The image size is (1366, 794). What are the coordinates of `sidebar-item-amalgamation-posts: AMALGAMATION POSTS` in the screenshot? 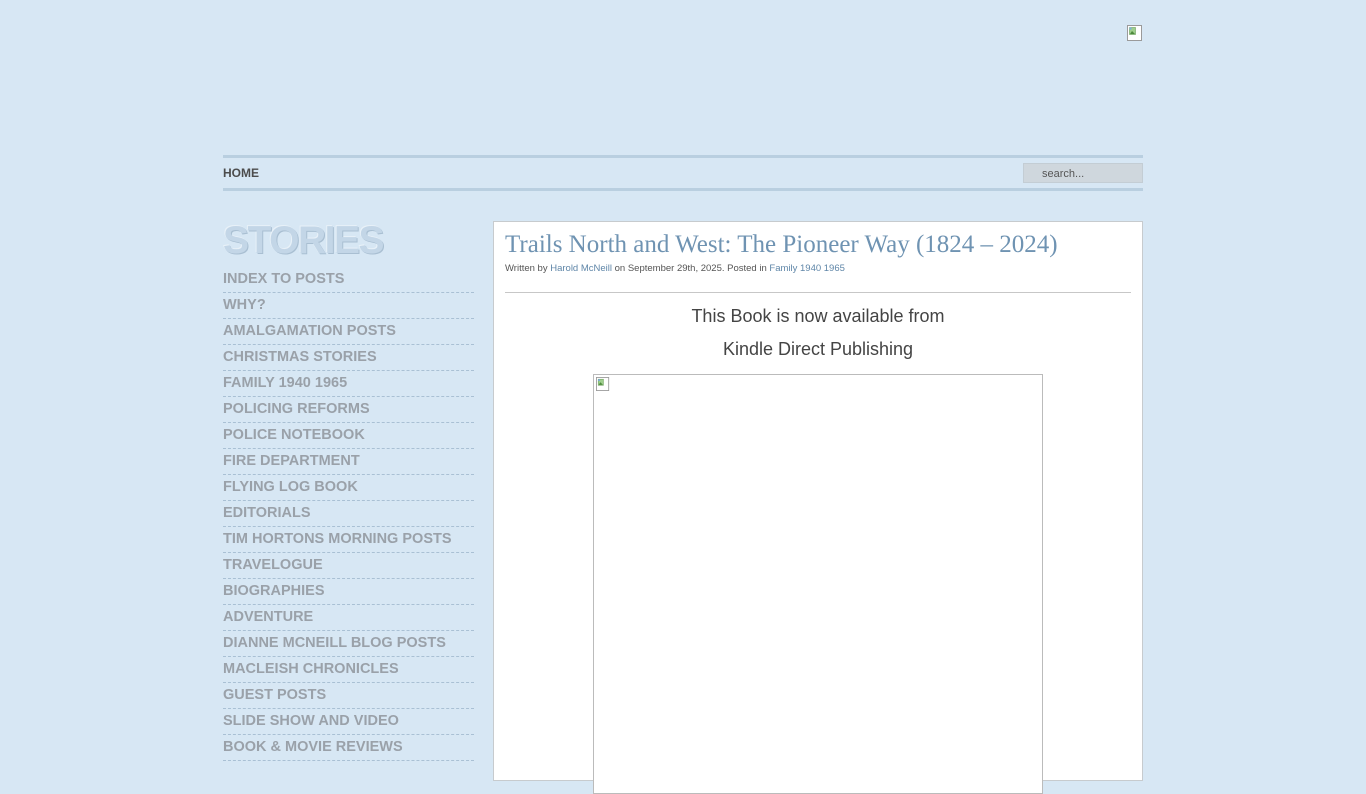 It's located at (348, 332).